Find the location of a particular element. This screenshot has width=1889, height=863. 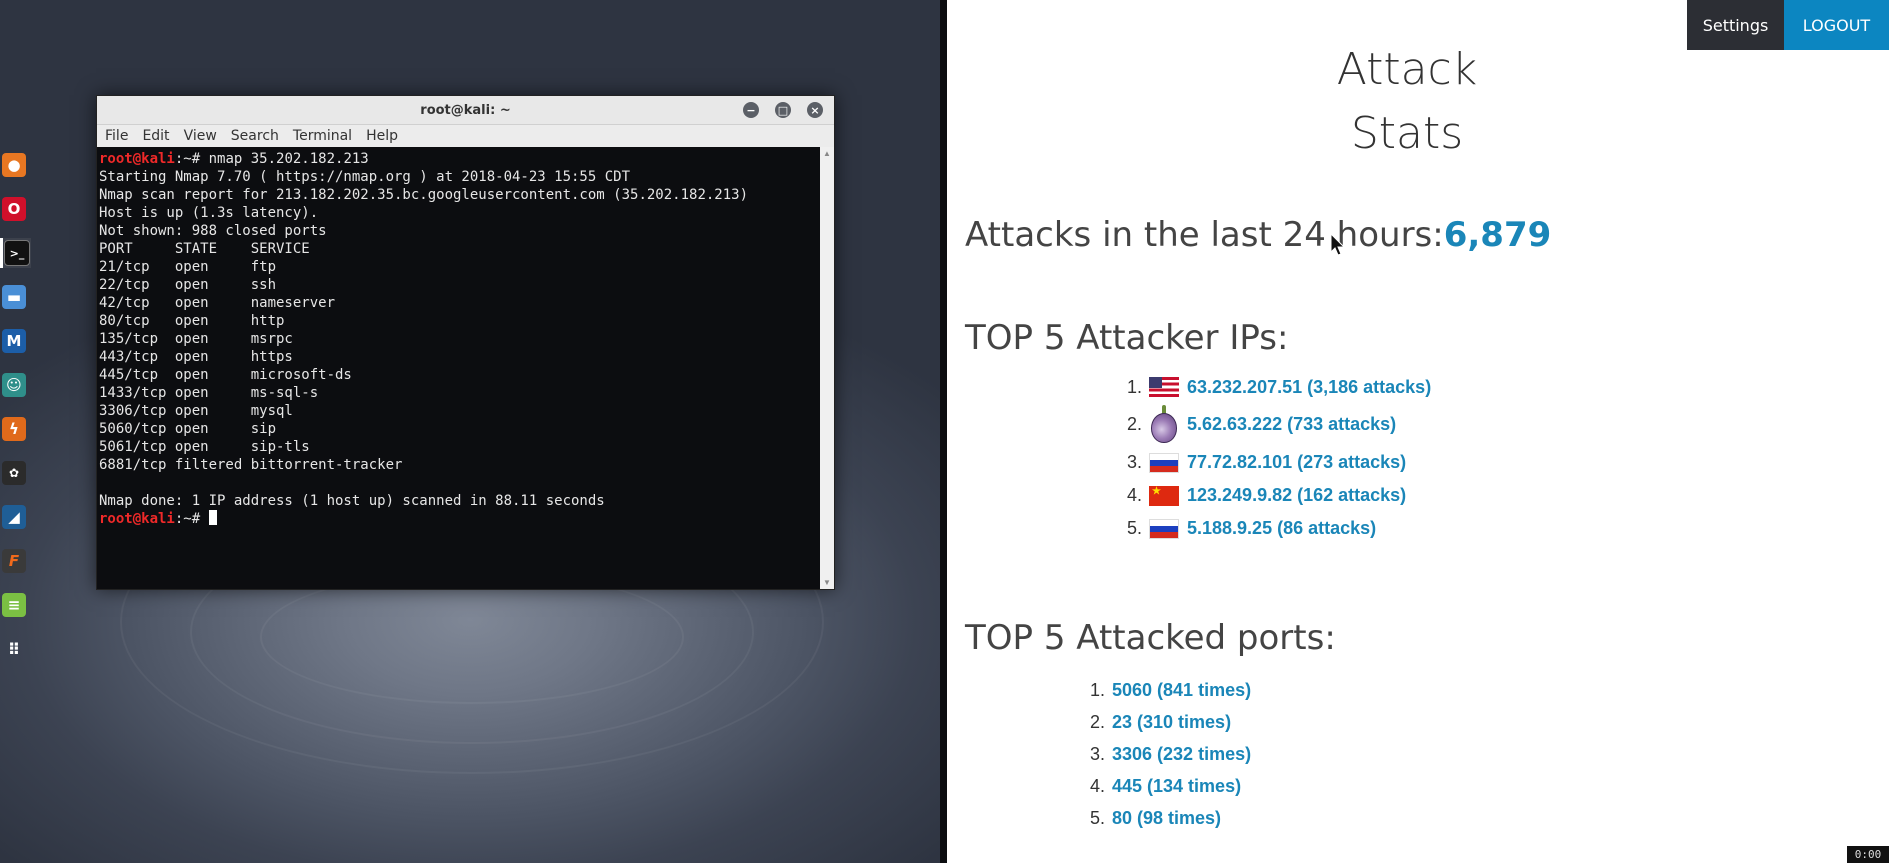

menu-view: View is located at coordinates (200, 136).